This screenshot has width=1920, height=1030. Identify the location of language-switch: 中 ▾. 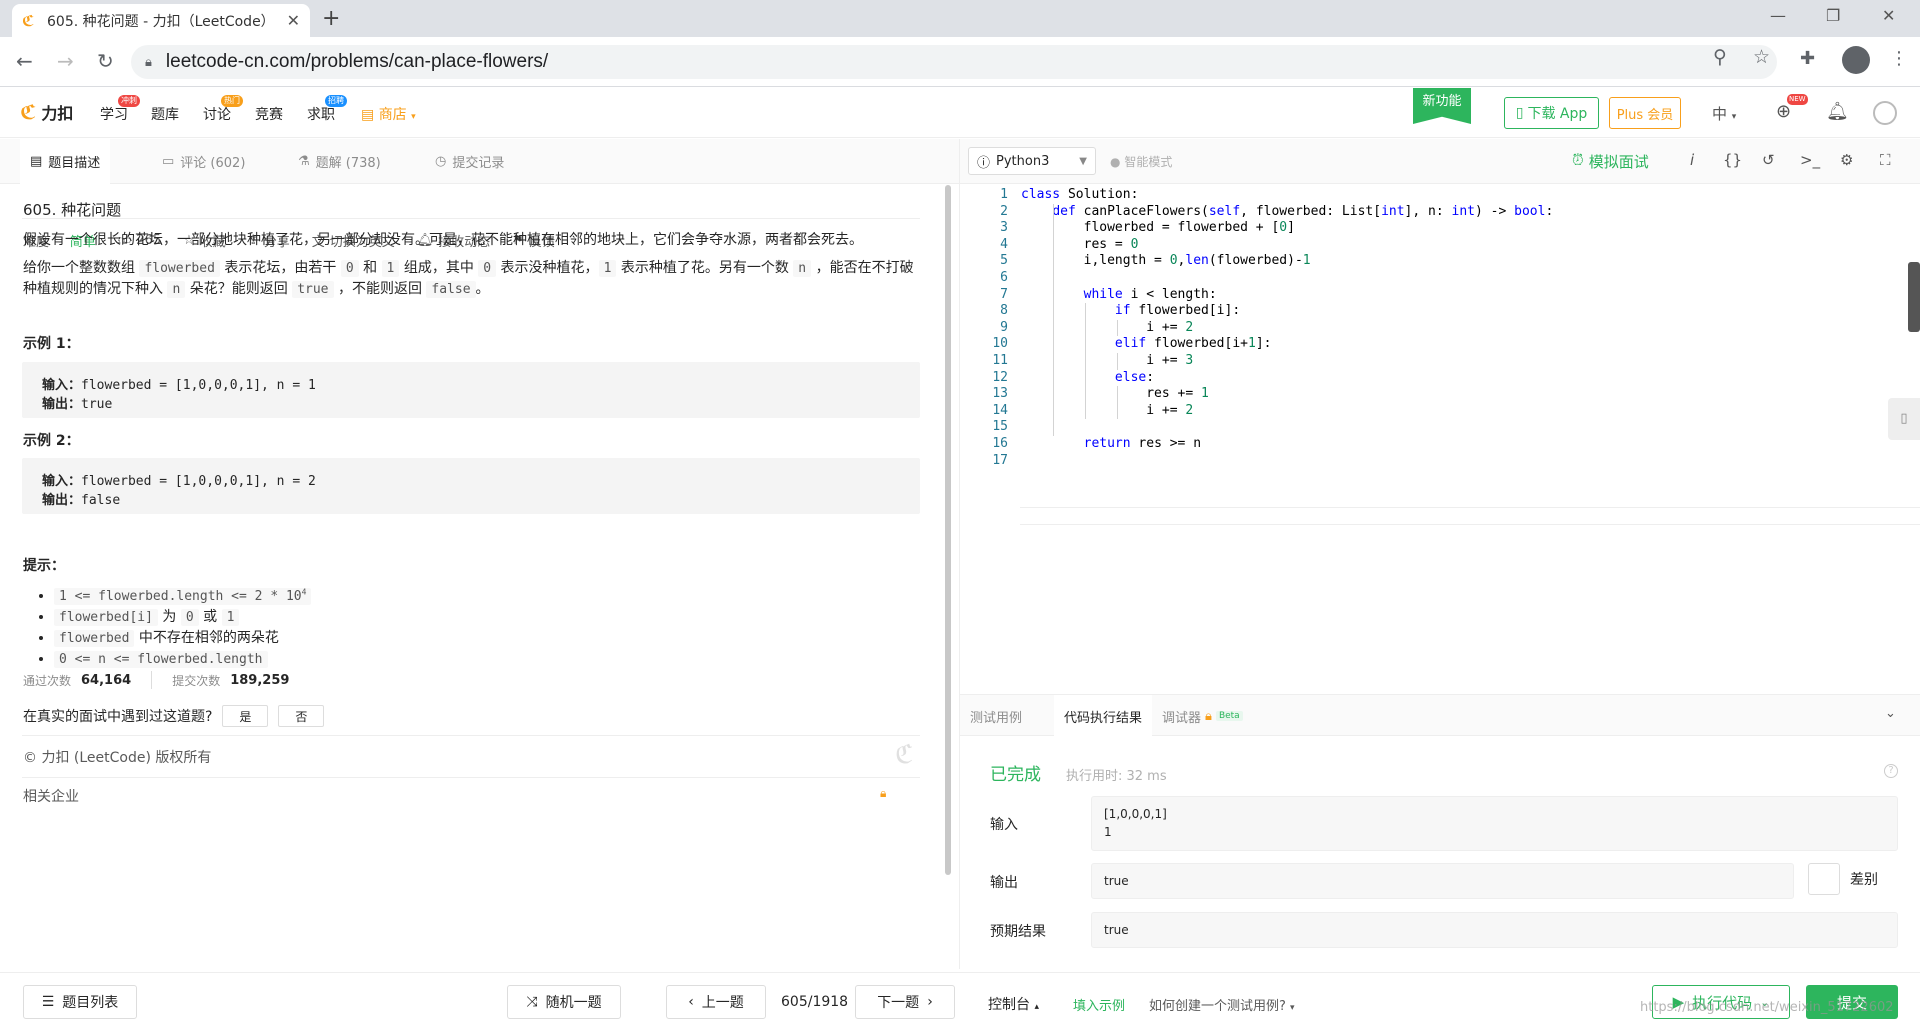
(1724, 113).